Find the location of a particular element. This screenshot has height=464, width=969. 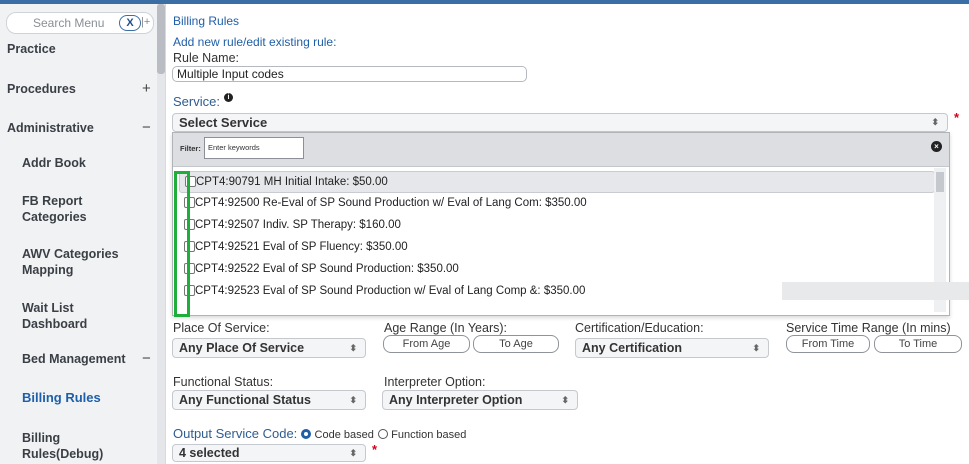

sidebar-item-administrative: Administrative is located at coordinates (50, 128).